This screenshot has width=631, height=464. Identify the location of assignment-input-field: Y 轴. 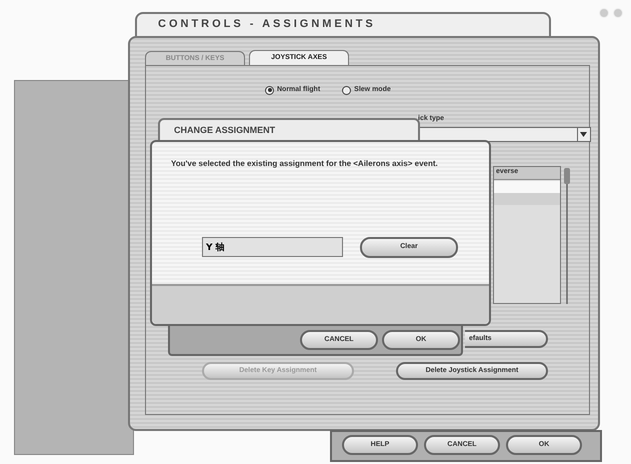
(272, 247).